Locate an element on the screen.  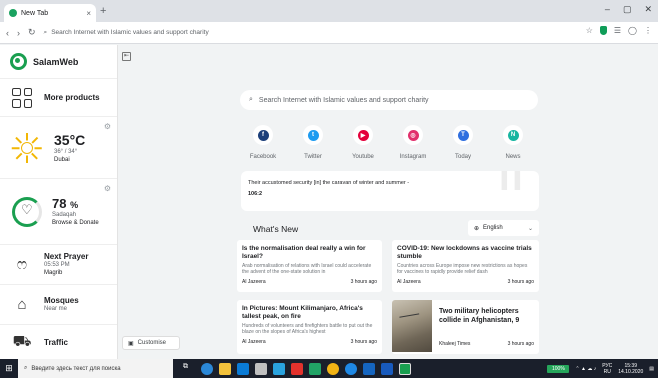
news-heading: What's New is located at coordinates (276, 229).